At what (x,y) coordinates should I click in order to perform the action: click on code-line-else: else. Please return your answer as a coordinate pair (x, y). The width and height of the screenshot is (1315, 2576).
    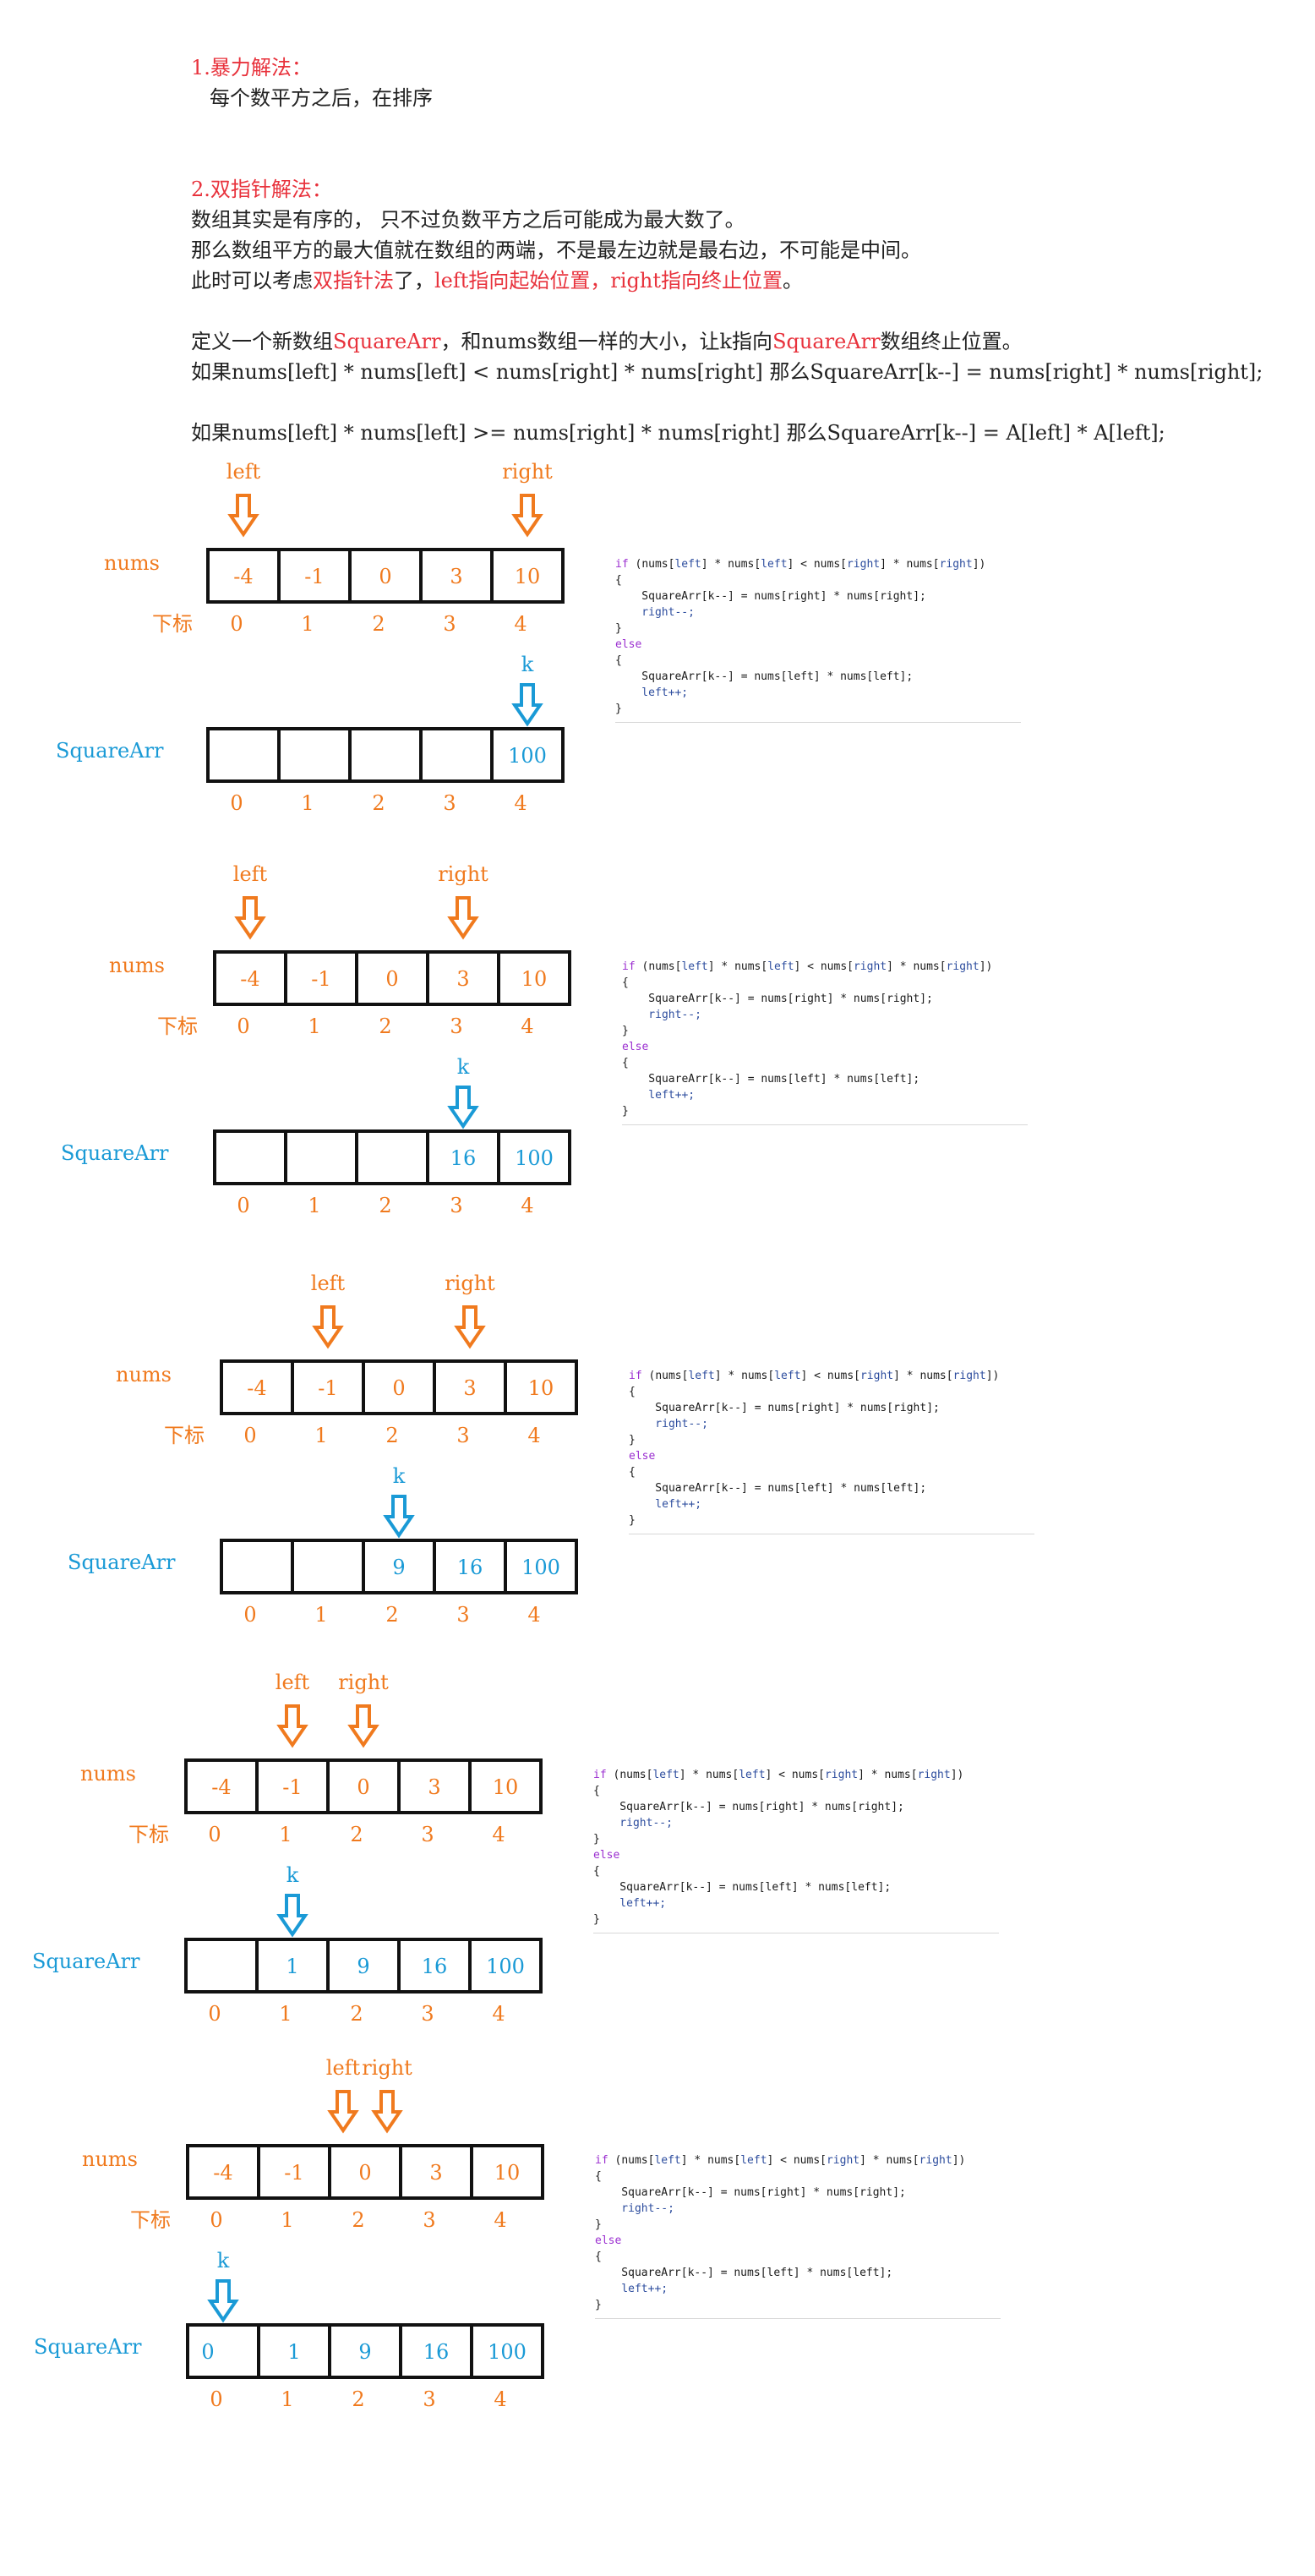
    Looking at the image, I should click on (628, 644).